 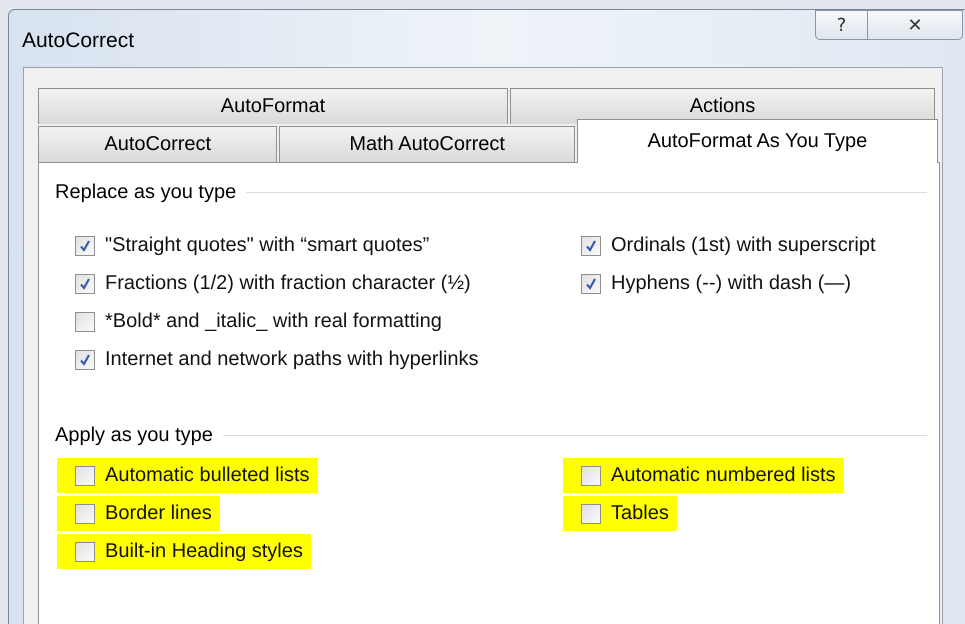 I want to click on tab: AutoFormat As You Type, so click(x=757, y=141).